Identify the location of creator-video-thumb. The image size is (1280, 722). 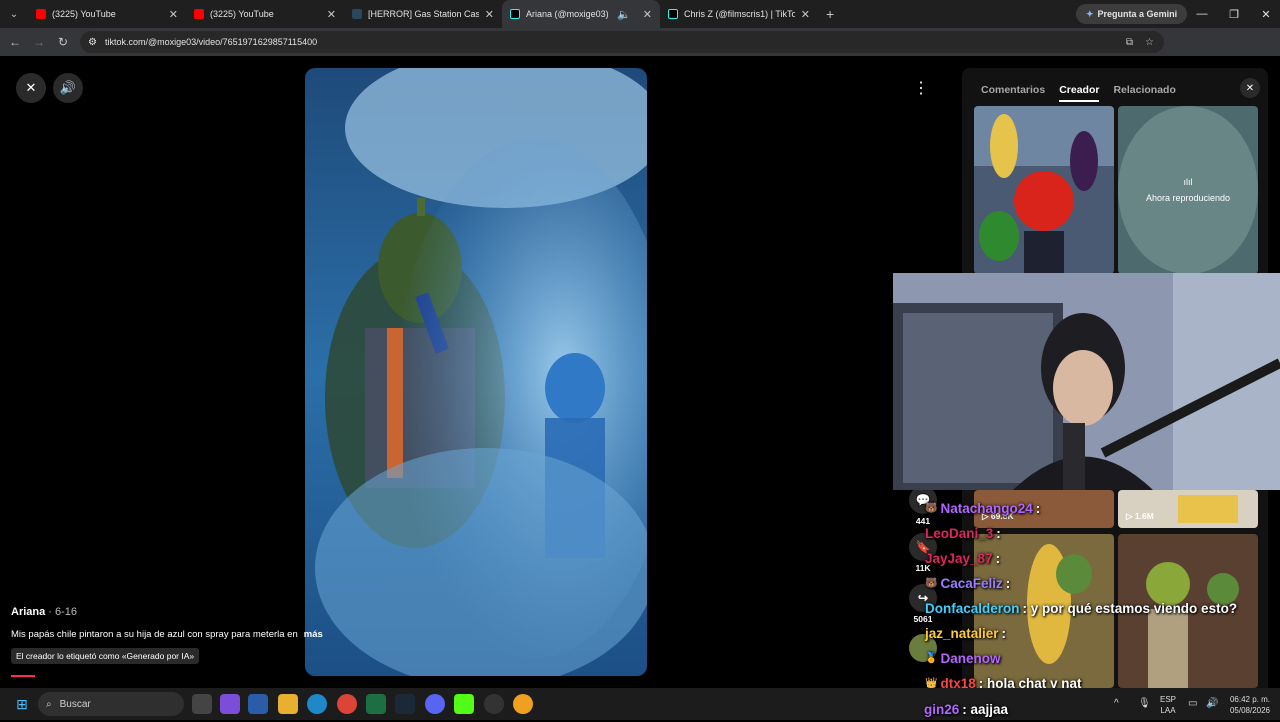
(1044, 190).